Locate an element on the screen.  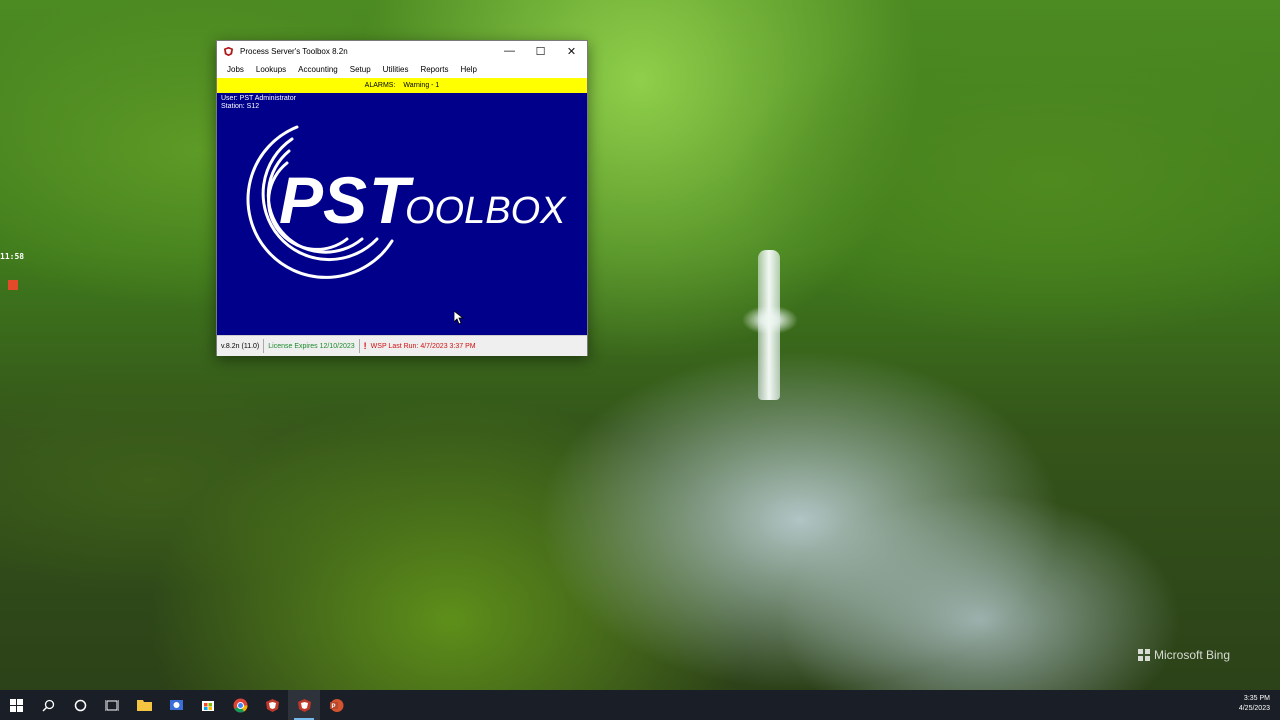
tray-date: 4/25/2023 is located at coordinates (1254, 708).